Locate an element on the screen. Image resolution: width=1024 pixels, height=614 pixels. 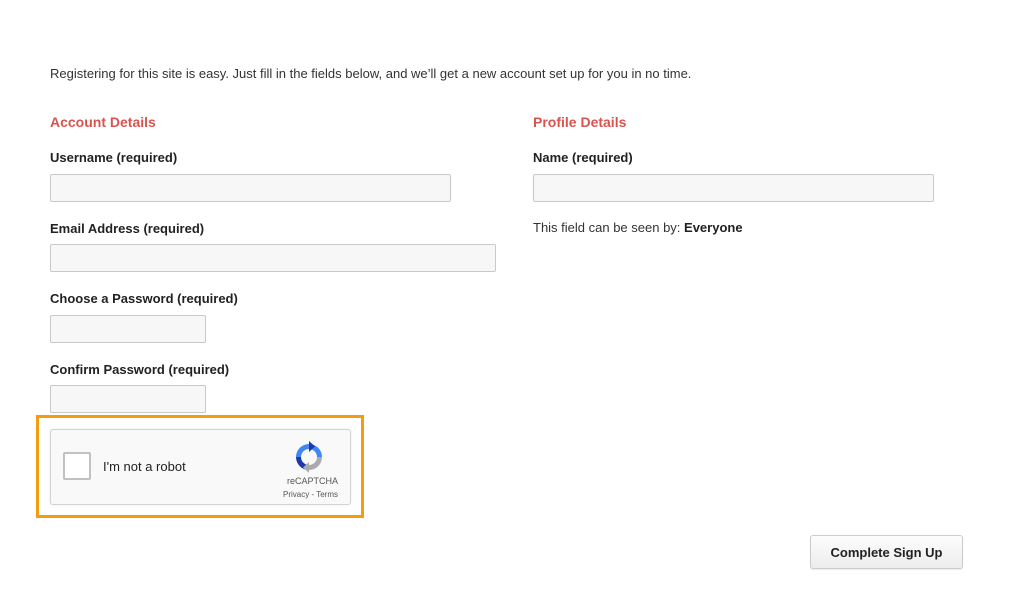
name-label: Name (required) is located at coordinates (583, 157).